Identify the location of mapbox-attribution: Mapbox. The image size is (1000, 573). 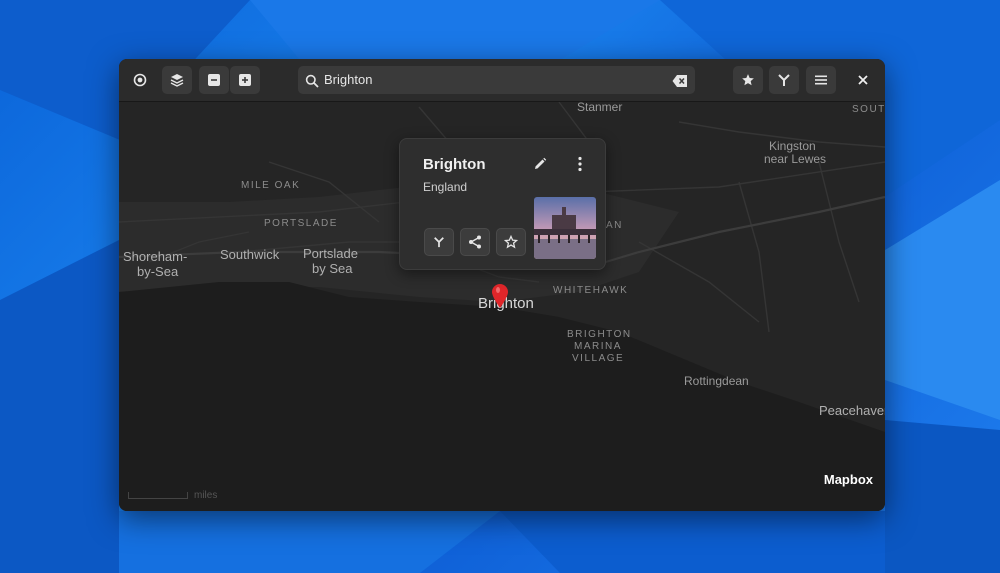
(848, 479).